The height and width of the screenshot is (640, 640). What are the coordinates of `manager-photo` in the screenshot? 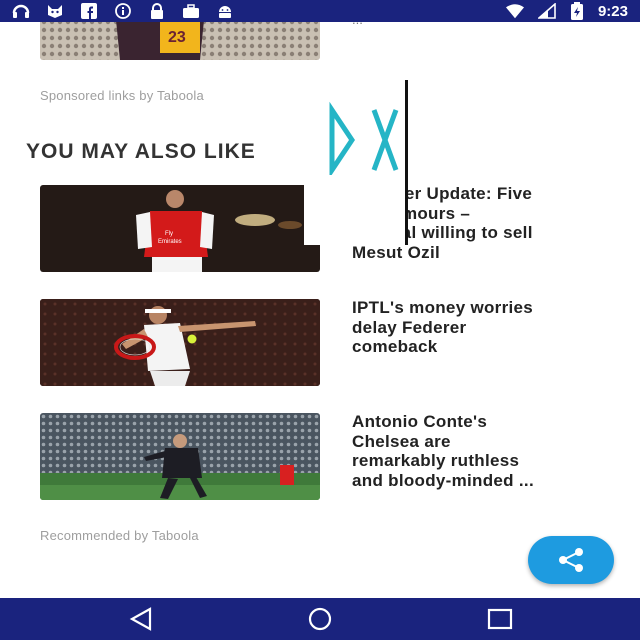 It's located at (180, 456).